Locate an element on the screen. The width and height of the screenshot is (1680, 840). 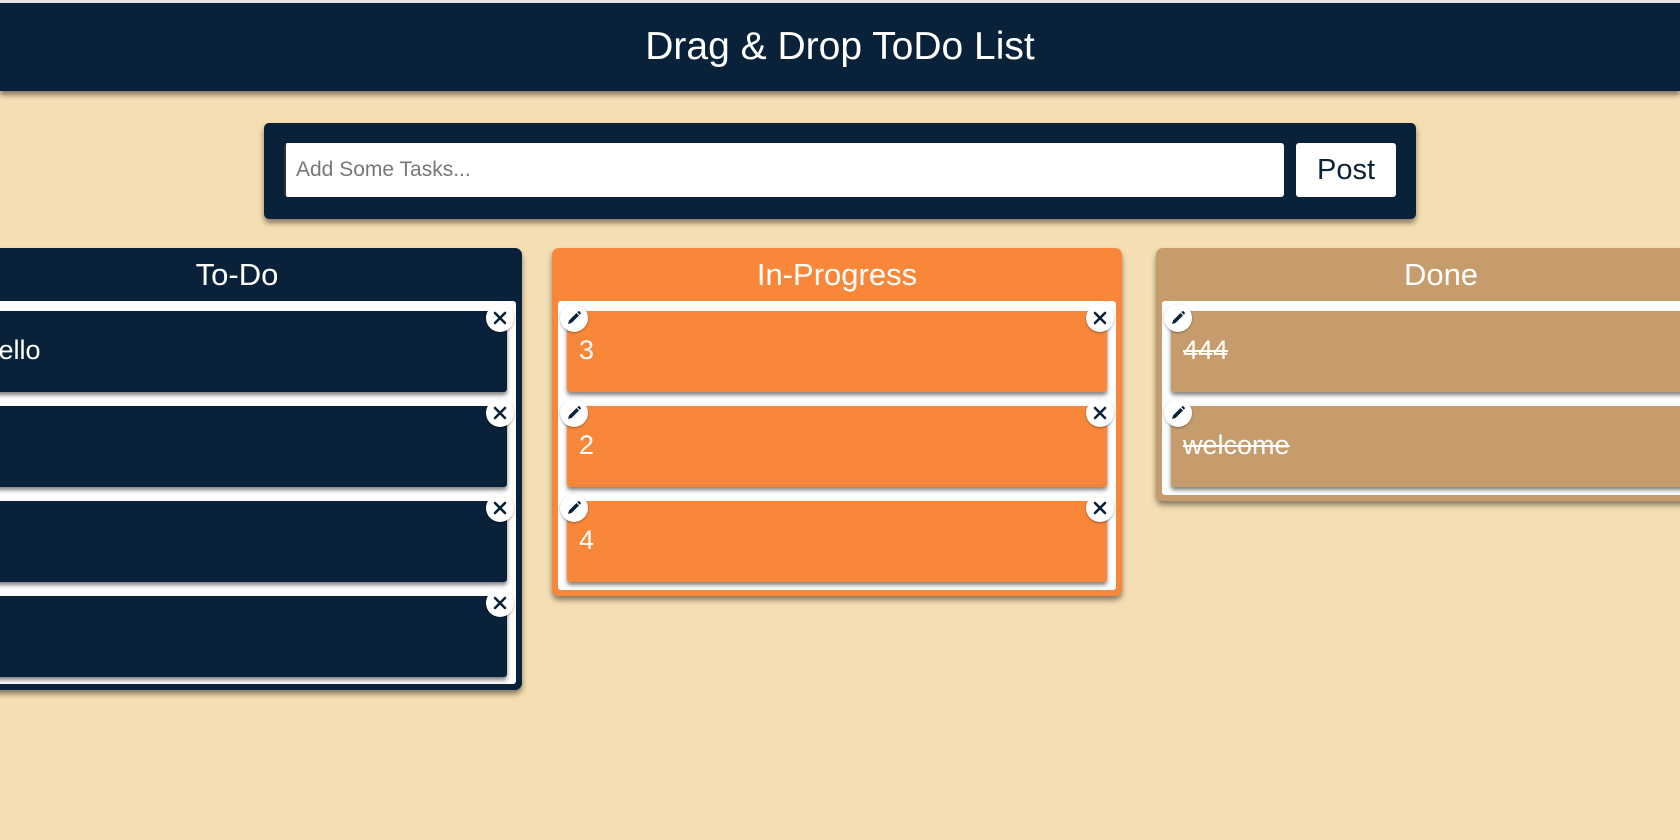
card-list: Hello is located at coordinates (258, 492).